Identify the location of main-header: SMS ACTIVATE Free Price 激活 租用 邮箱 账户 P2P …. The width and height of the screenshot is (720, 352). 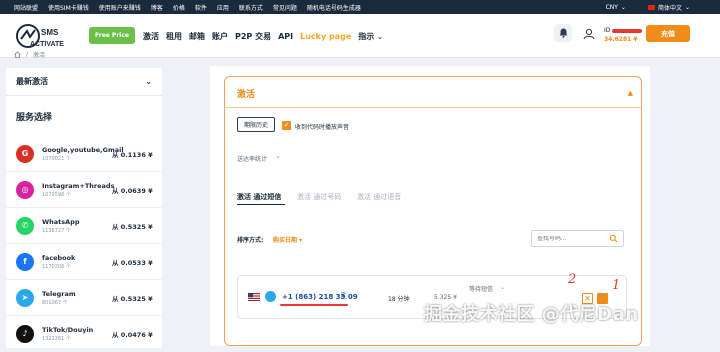
(360, 36).